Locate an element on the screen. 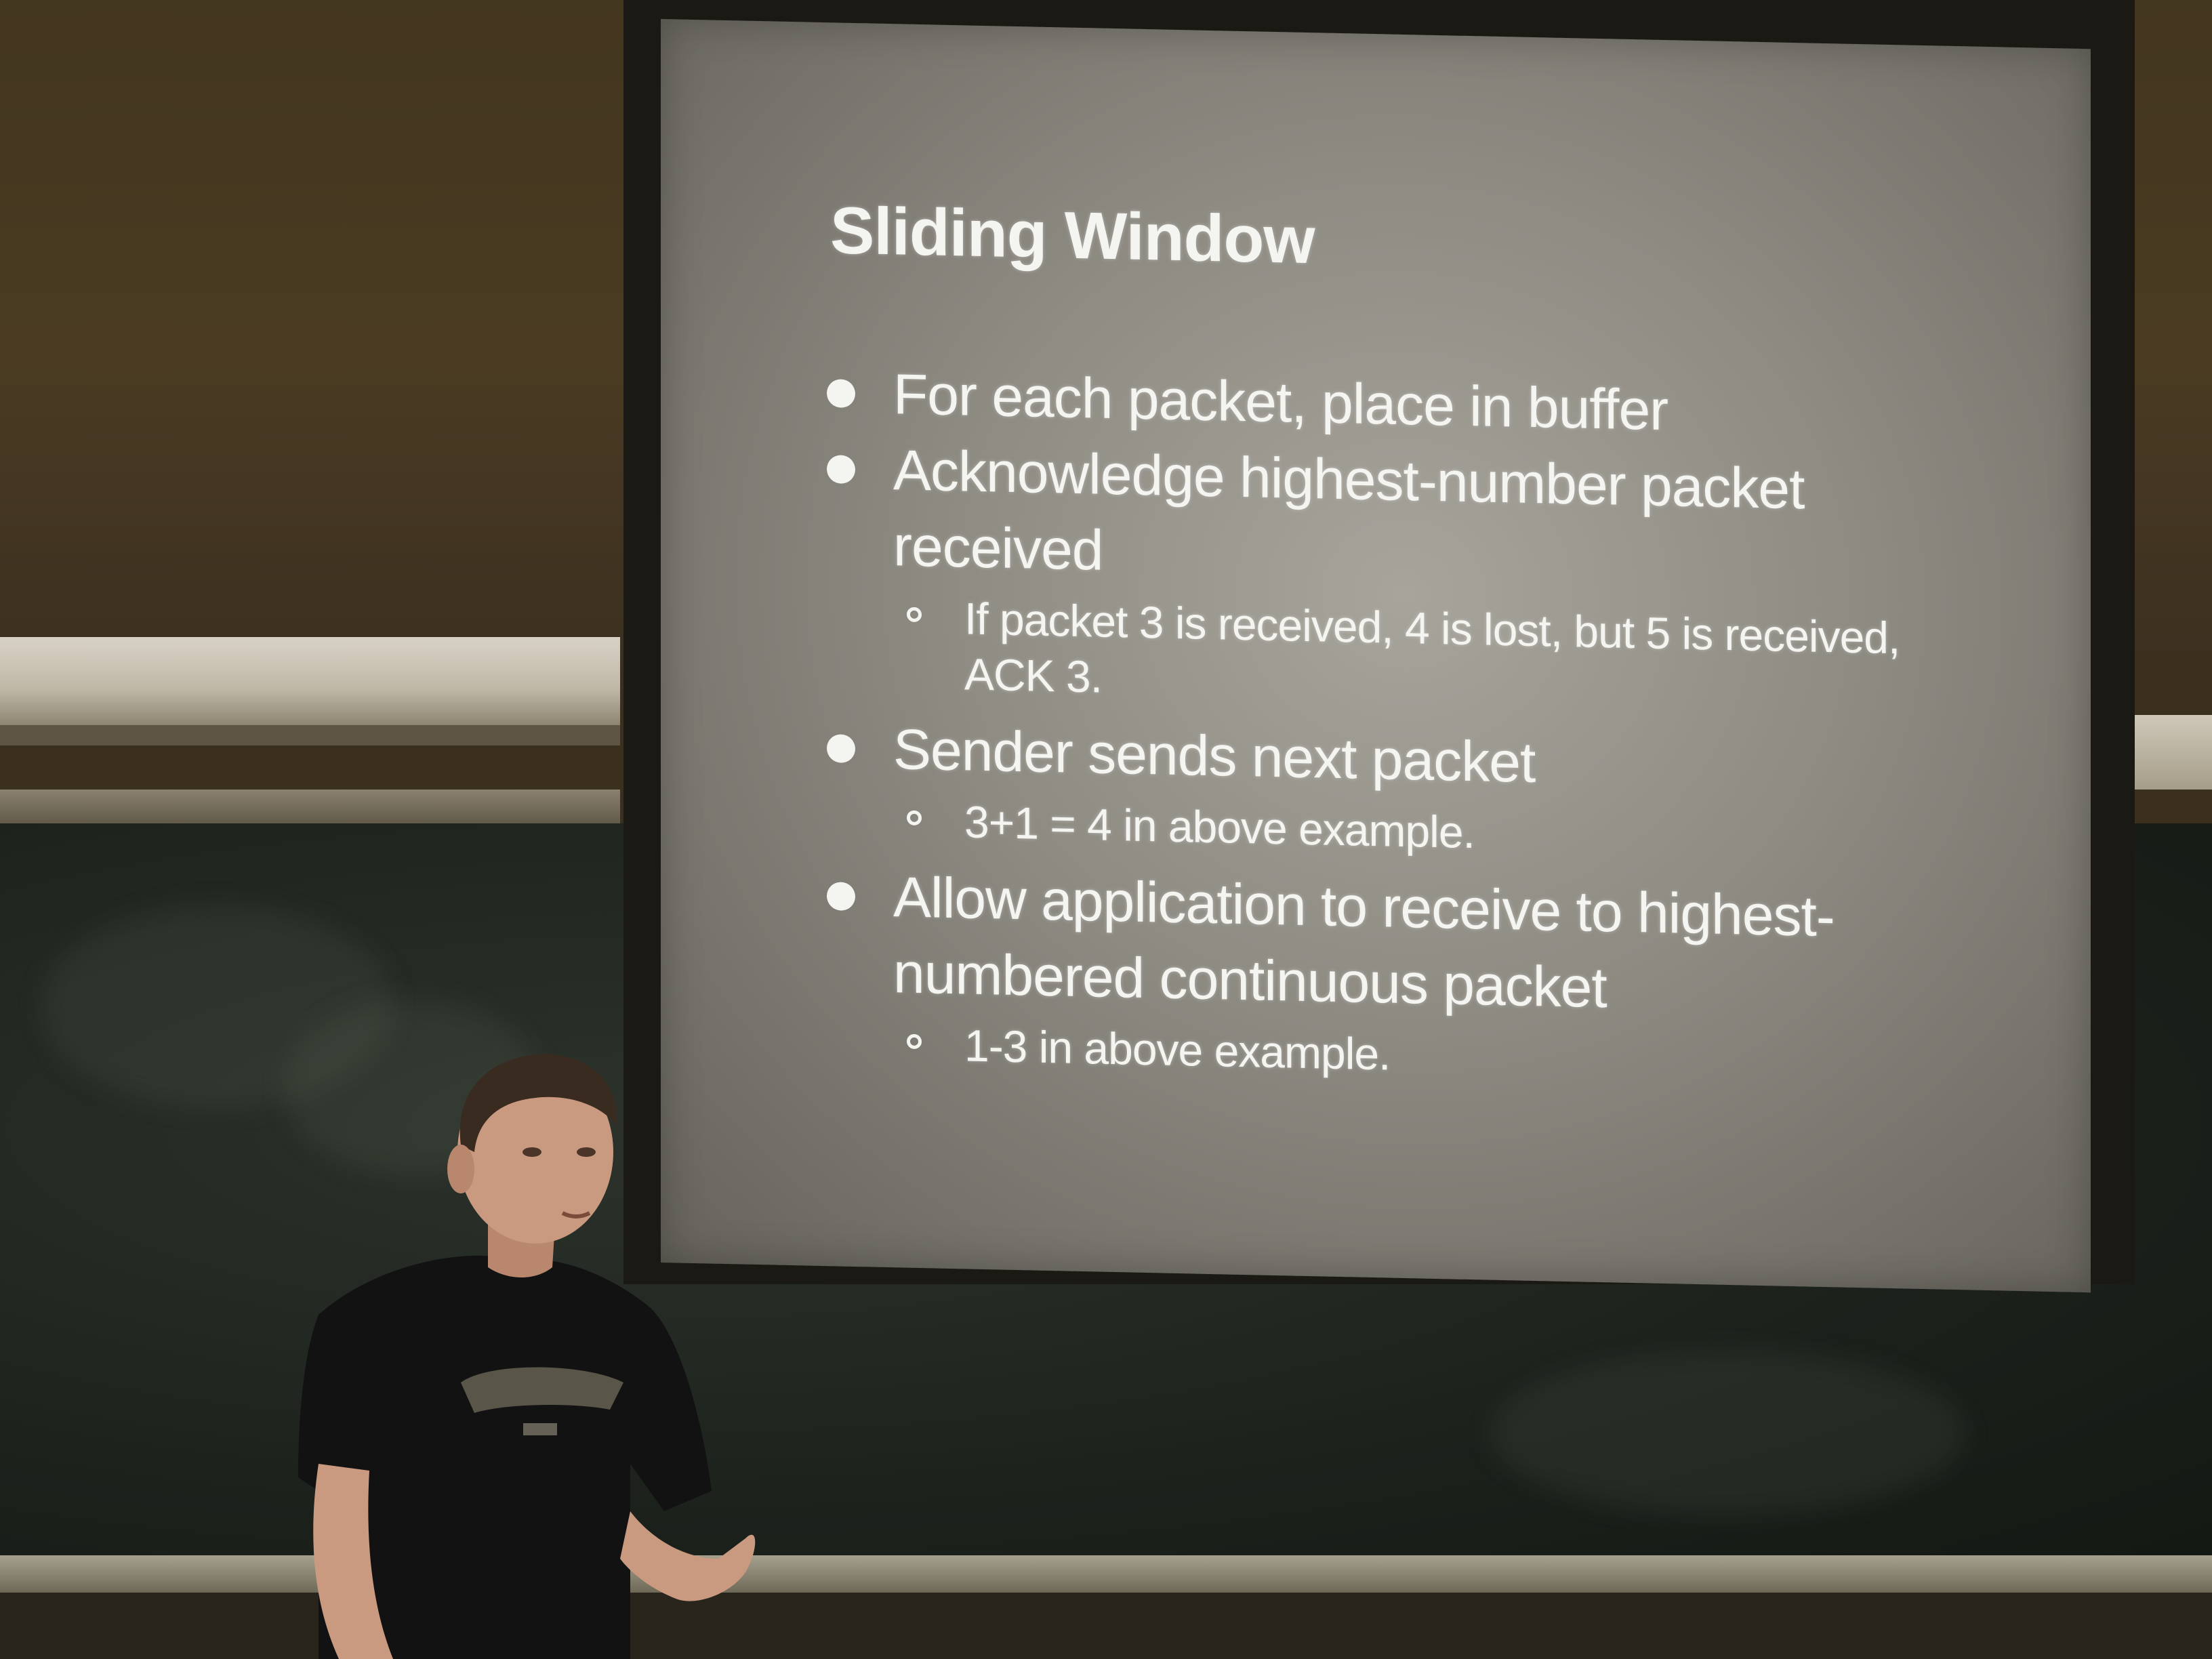  slide-title: Sliding Window is located at coordinates (1073, 235).